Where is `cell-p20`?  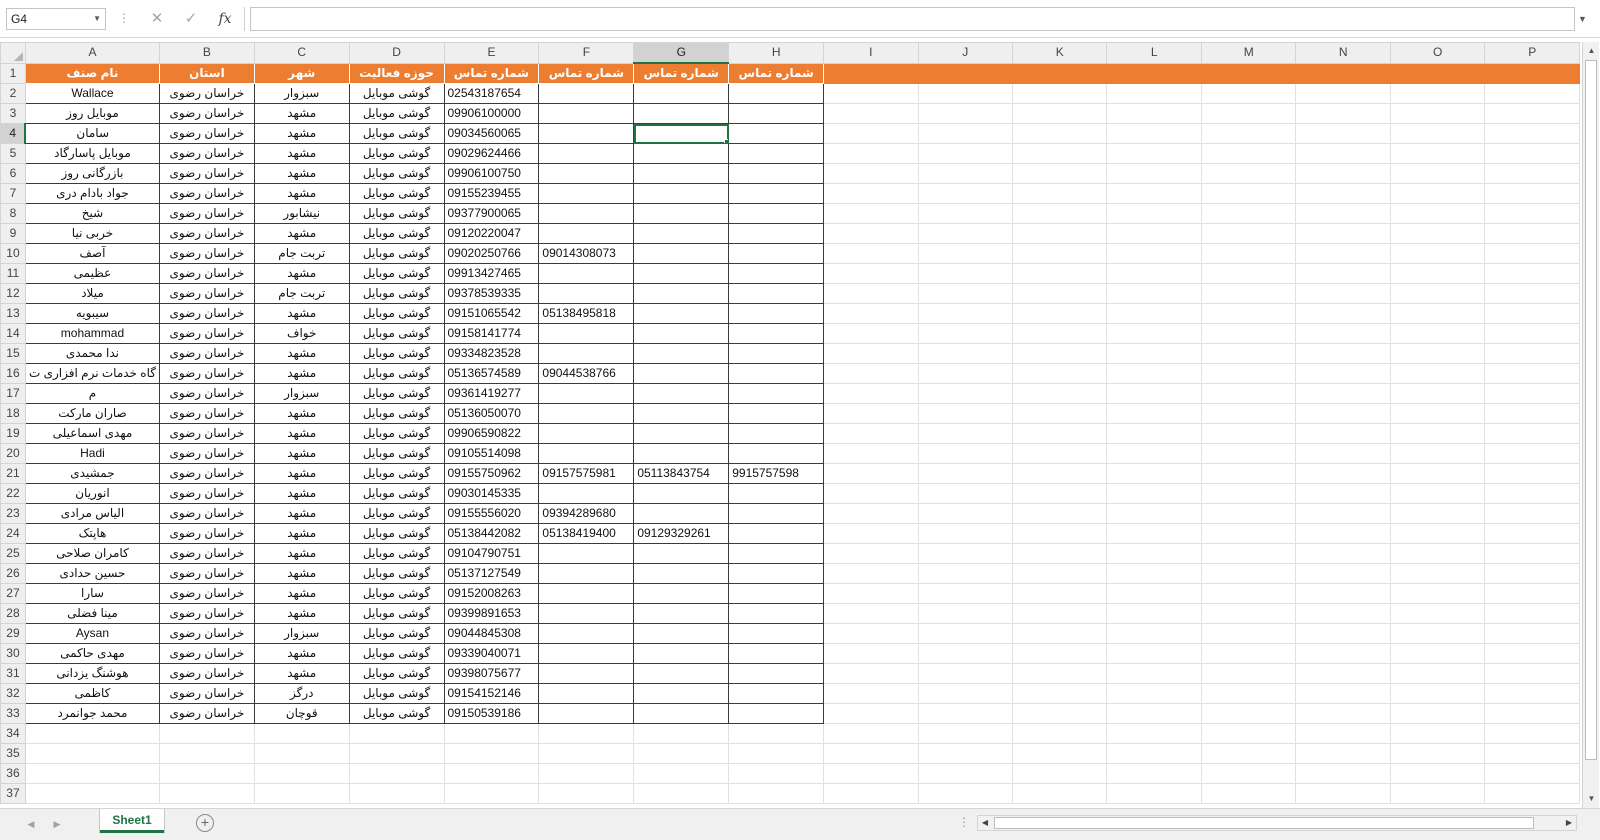 cell-p20 is located at coordinates (1532, 453).